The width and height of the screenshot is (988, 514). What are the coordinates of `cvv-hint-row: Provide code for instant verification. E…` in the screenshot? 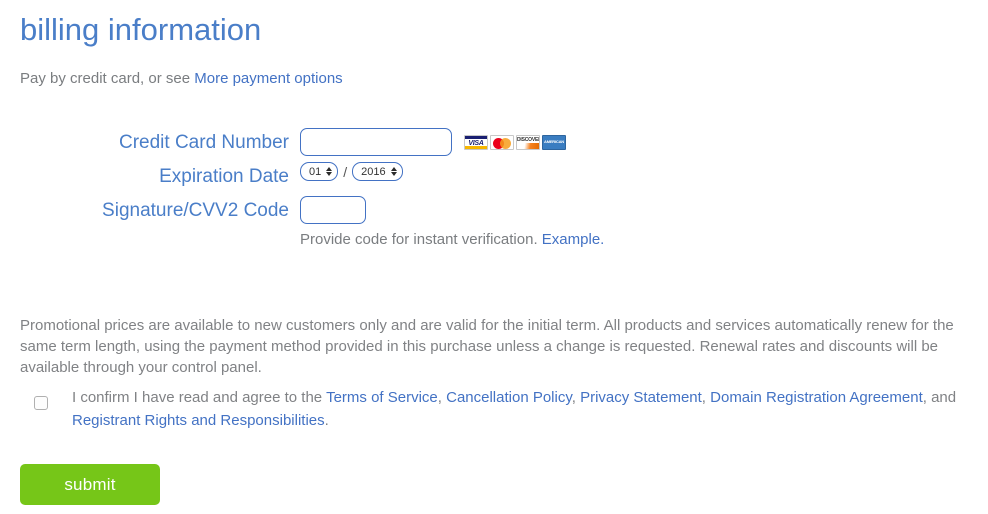 It's located at (494, 240).